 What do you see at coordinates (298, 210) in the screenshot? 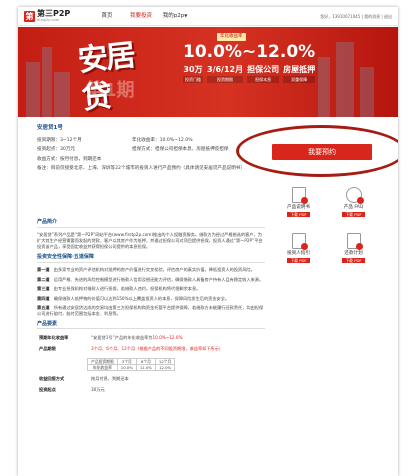
I see `doc-product-manual: 产品说明书 下载 PDF` at bounding box center [298, 210].